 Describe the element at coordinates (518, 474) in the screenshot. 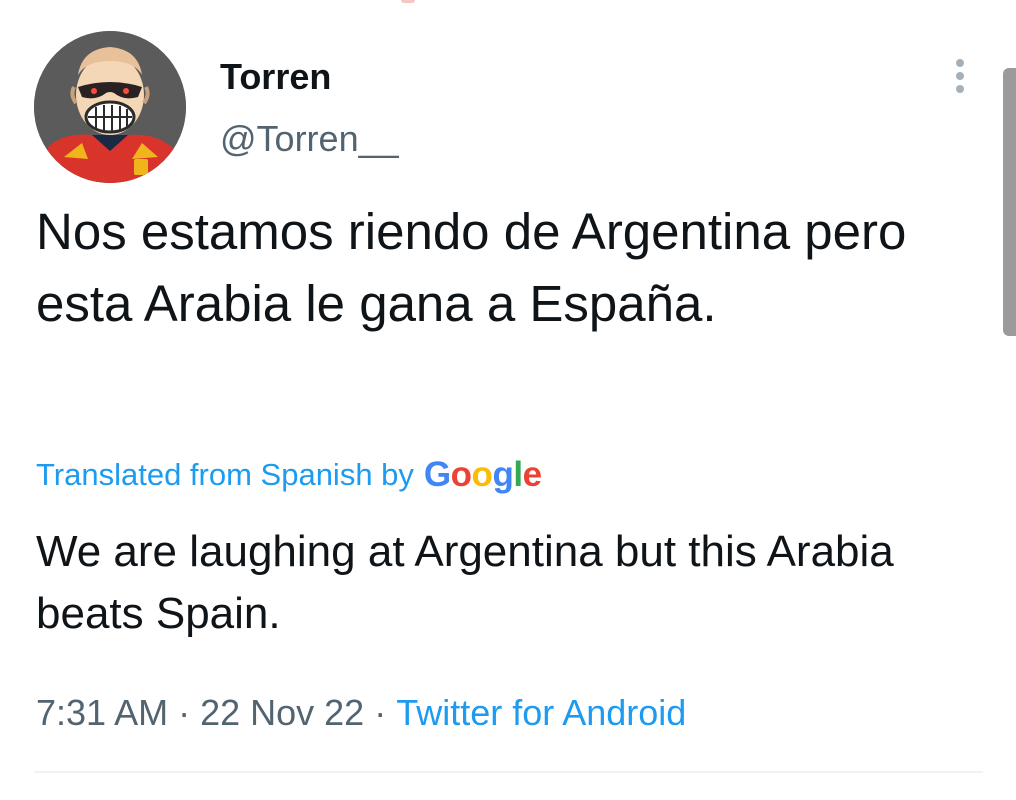

I see `google-letter: l` at that location.